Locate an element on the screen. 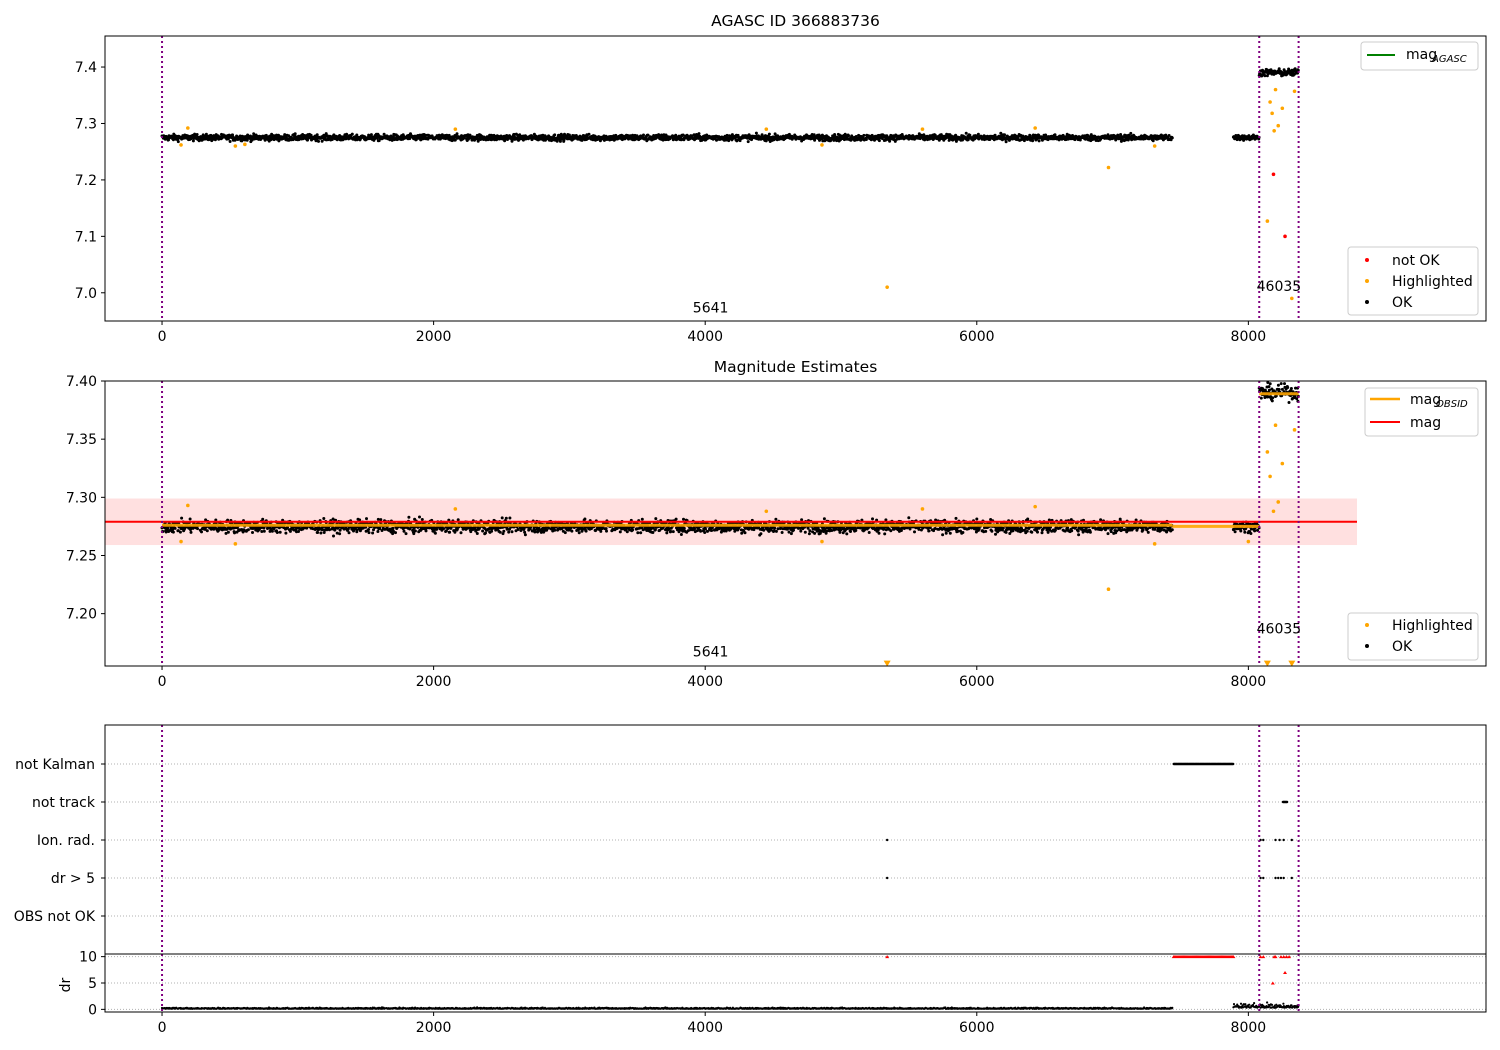 The image size is (1500, 1050). dr-panel: 0 2000 4000 6000 8000 0 5 10 dr is located at coordinates (772, 993).